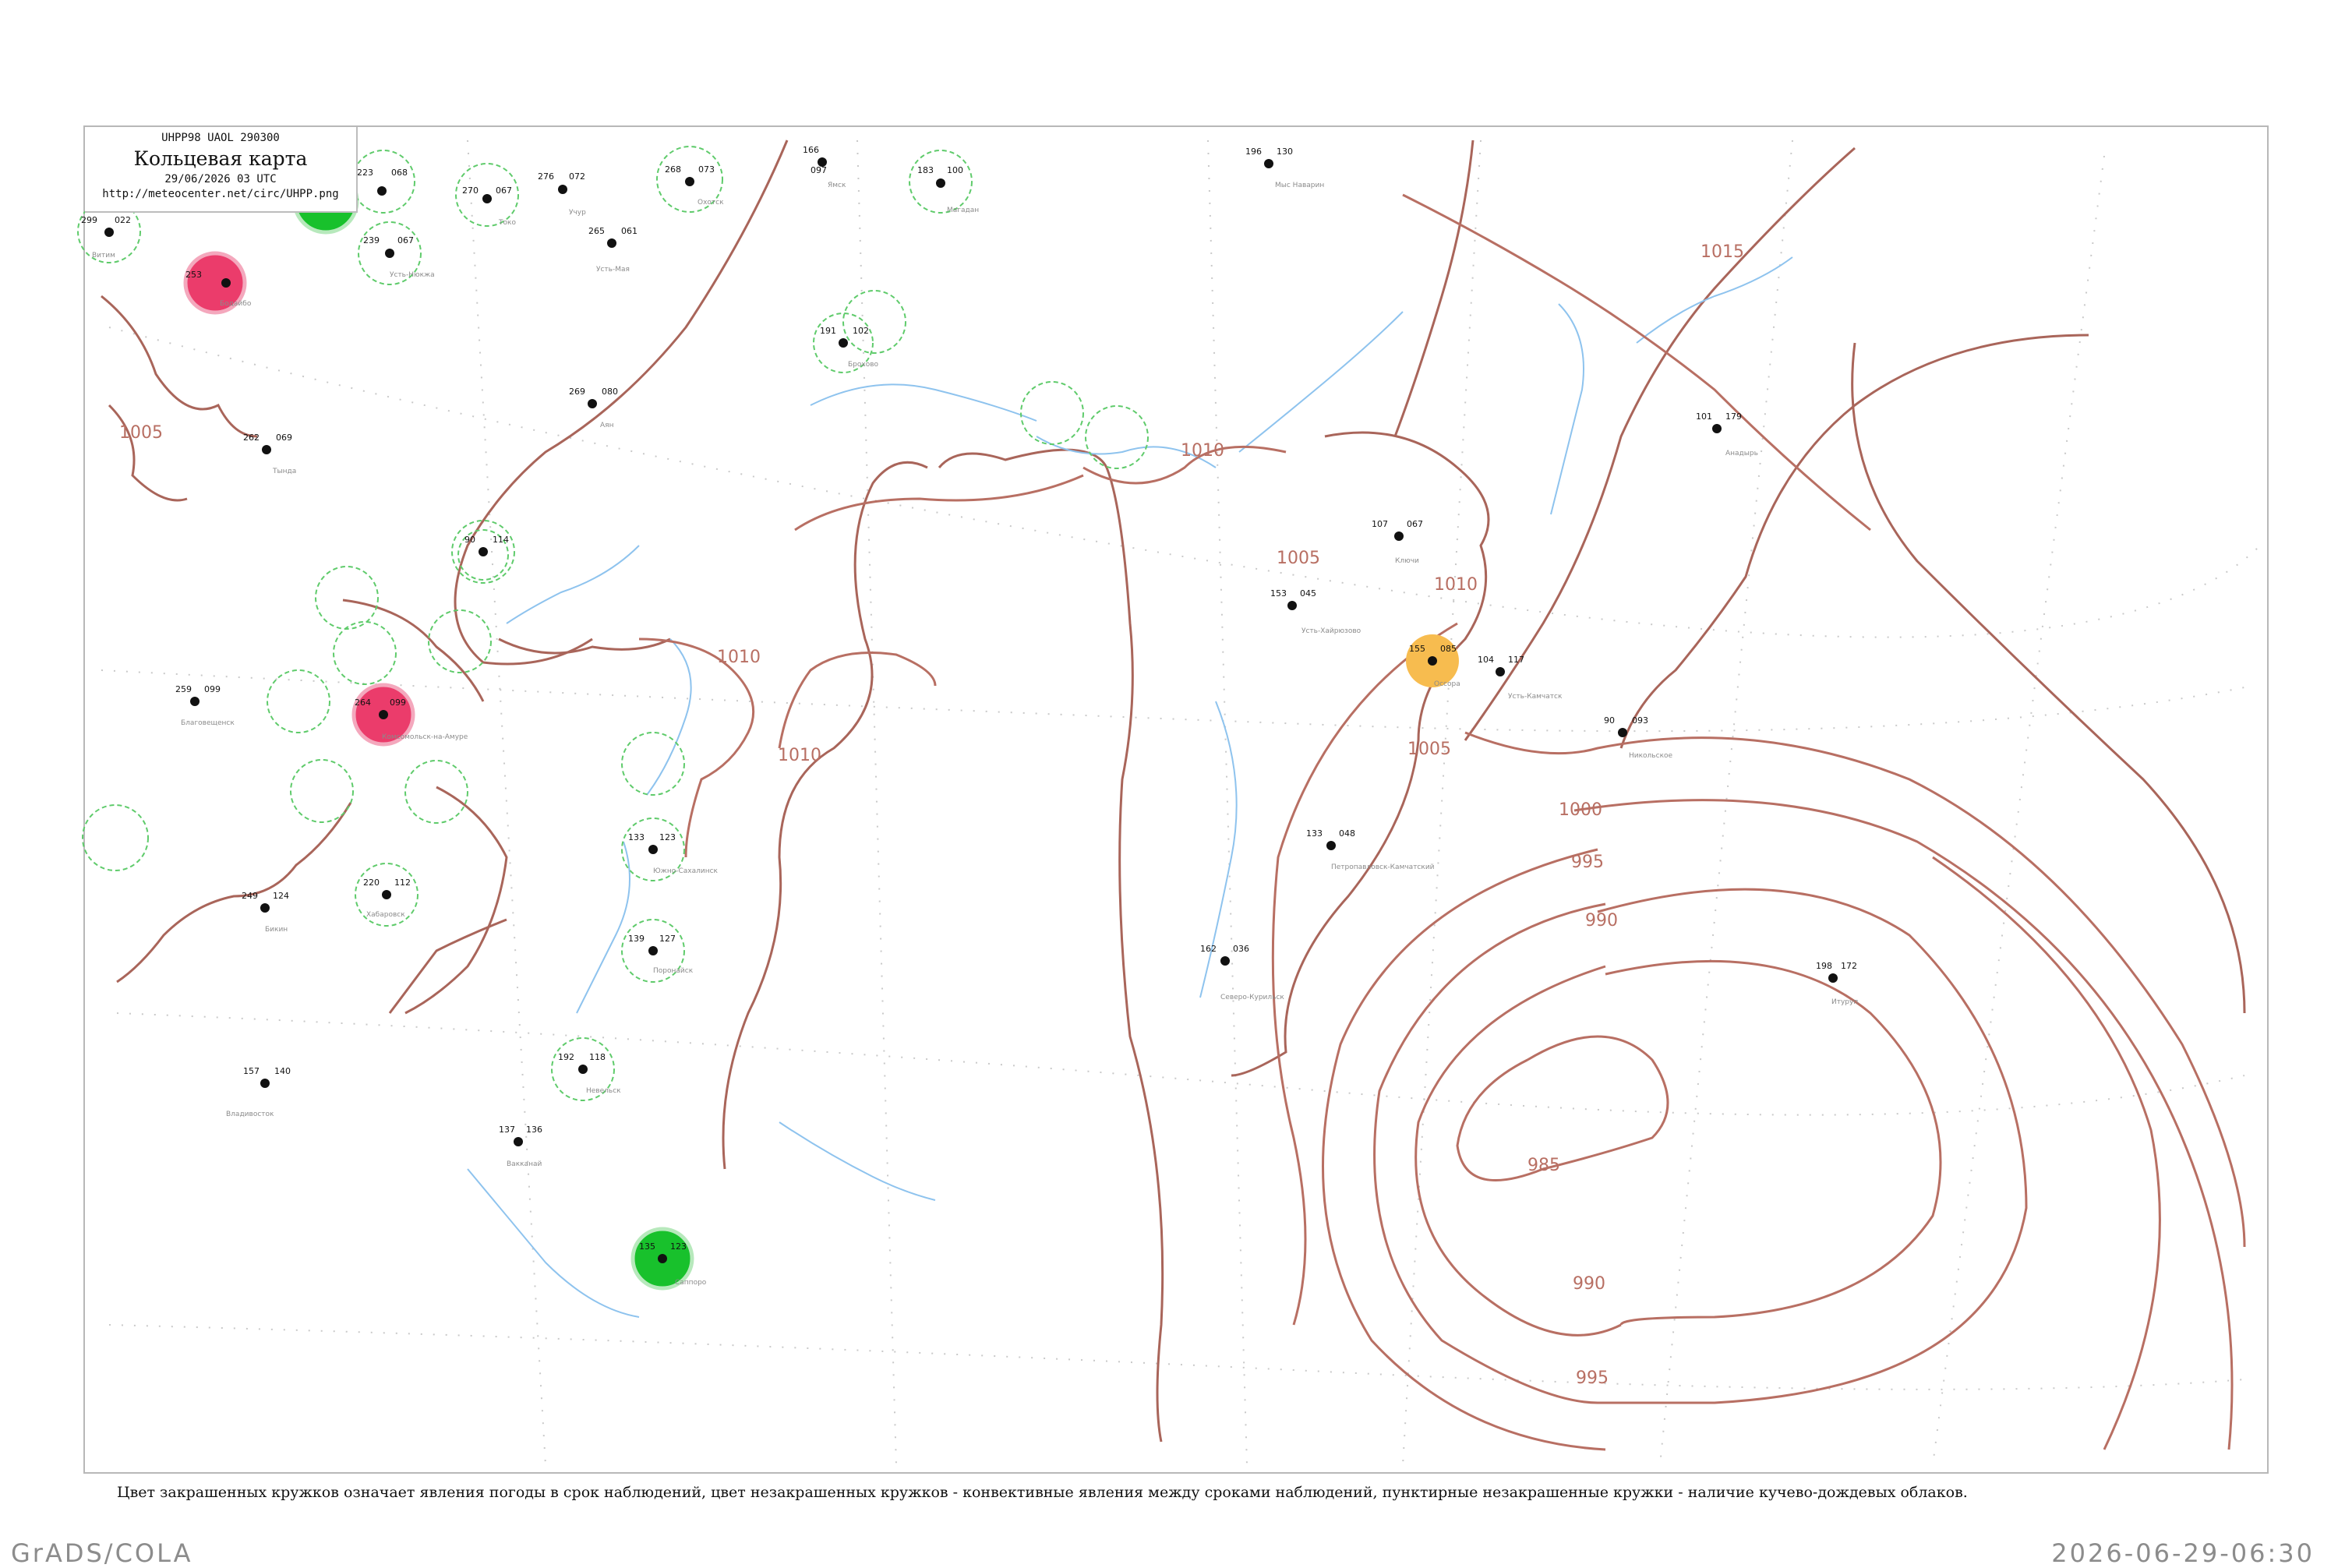  Describe the element at coordinates (1640, 720) in the screenshot. I see `svg-text: 093` at that location.